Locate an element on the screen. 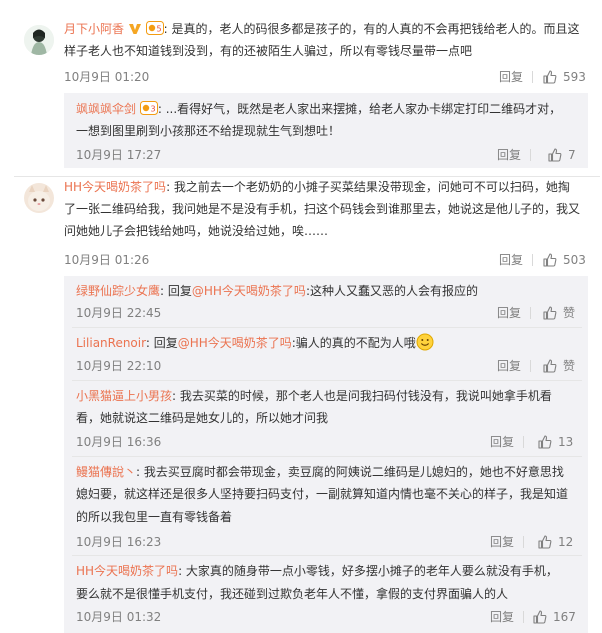  like-button: 503 is located at coordinates (564, 260).